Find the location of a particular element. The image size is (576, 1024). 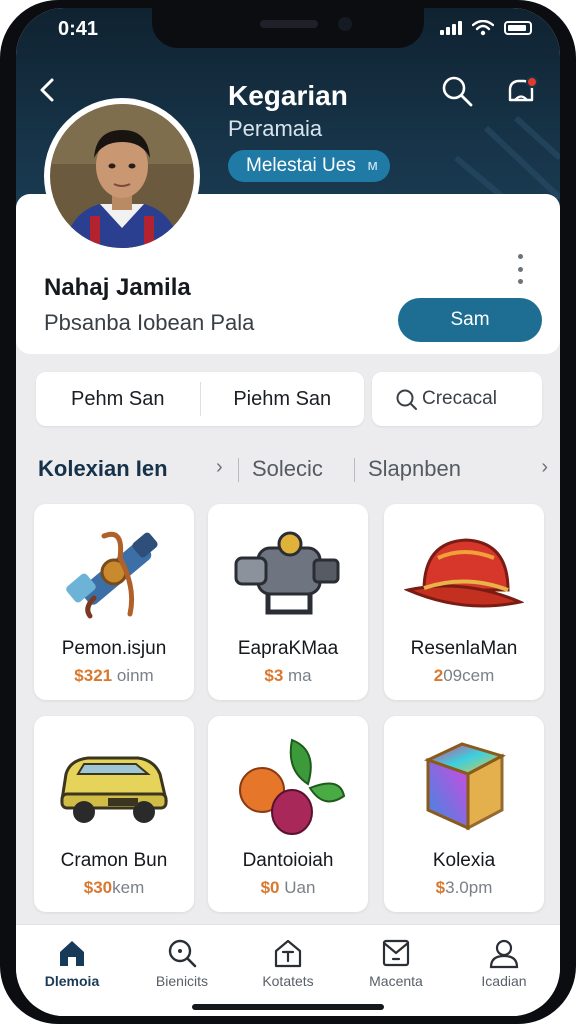

avatar-photo is located at coordinates (122, 176).